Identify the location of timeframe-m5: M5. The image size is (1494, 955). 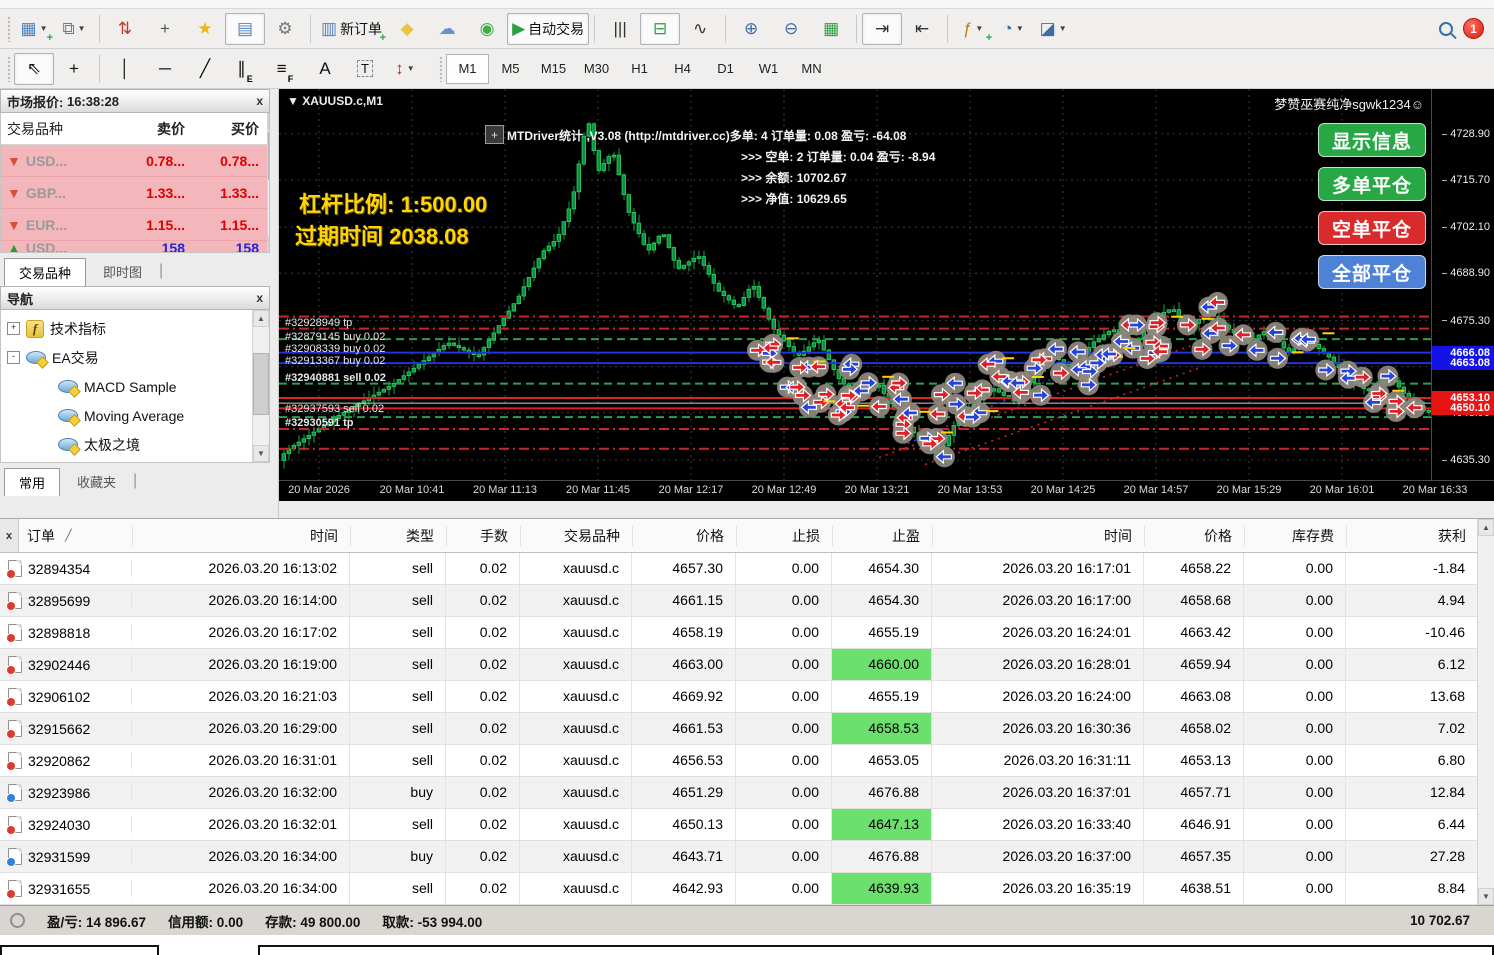
(510, 69).